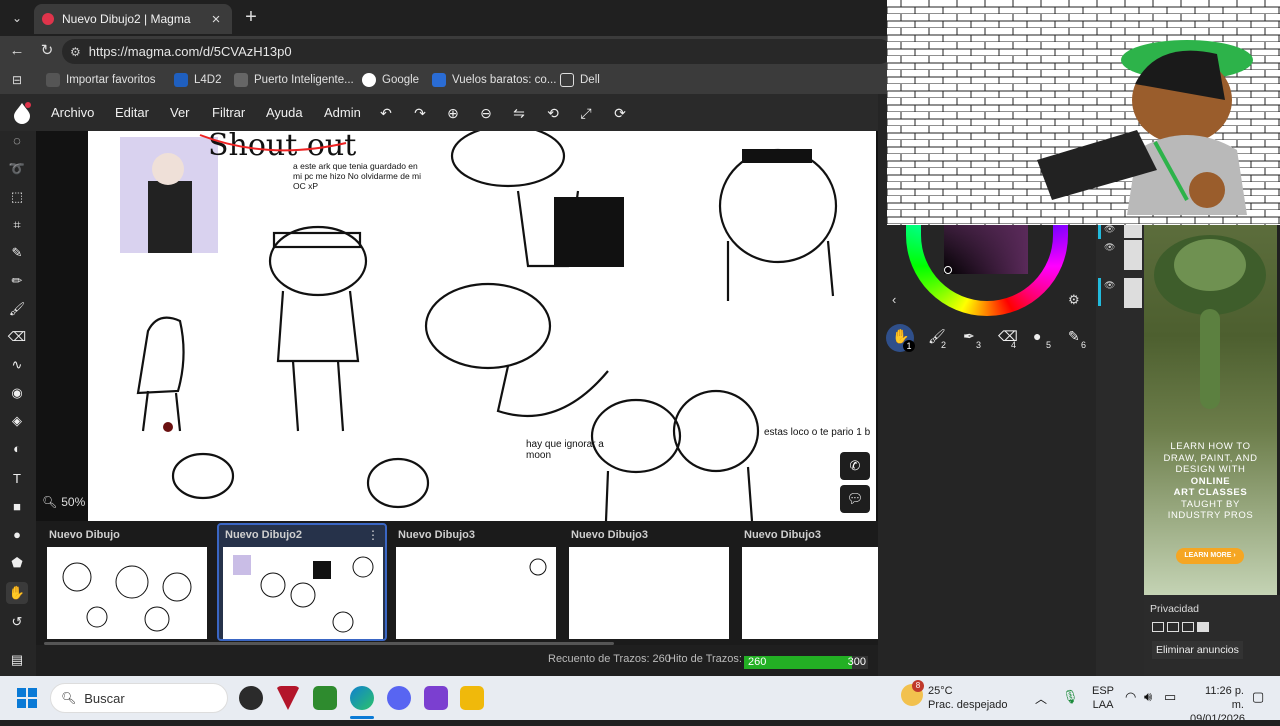 The image size is (1280, 726). Describe the element at coordinates (139, 698) in the screenshot. I see `taskbar-search: 🔍︎ Buscar` at that location.